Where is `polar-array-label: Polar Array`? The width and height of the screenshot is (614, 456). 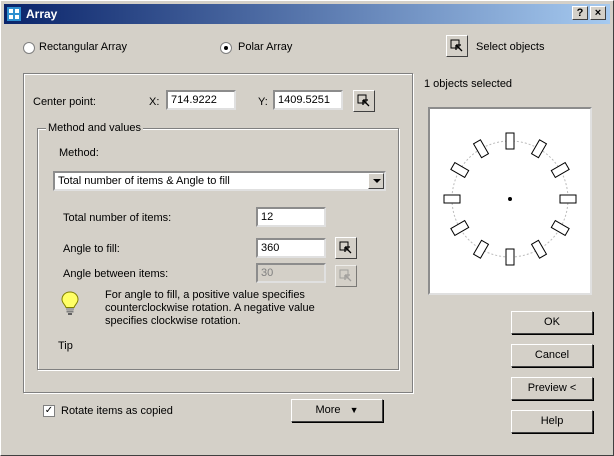 polar-array-label: Polar Array is located at coordinates (265, 47).